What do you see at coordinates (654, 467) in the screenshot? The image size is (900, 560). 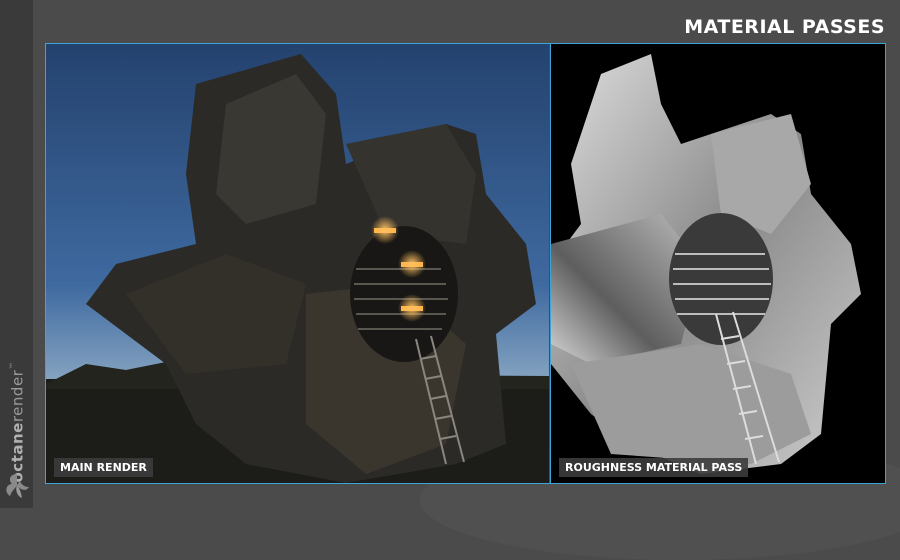 I see `roughness-pass-label: ROUGHNESS MATERIAL PASS` at bounding box center [654, 467].